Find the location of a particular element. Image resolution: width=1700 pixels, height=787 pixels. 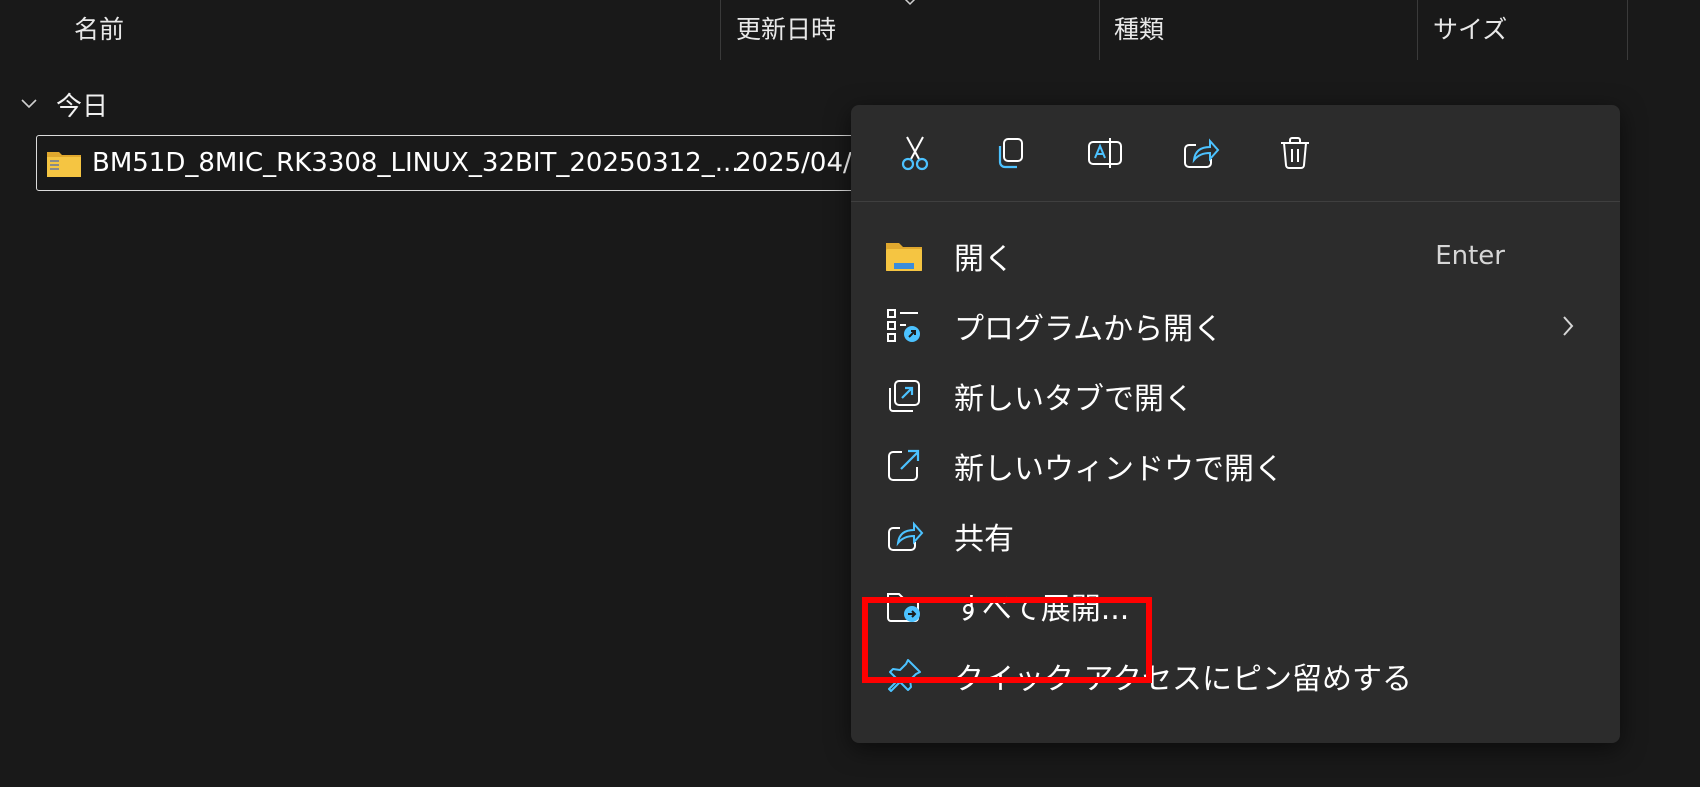

open-with-icon is located at coordinates (903, 325).